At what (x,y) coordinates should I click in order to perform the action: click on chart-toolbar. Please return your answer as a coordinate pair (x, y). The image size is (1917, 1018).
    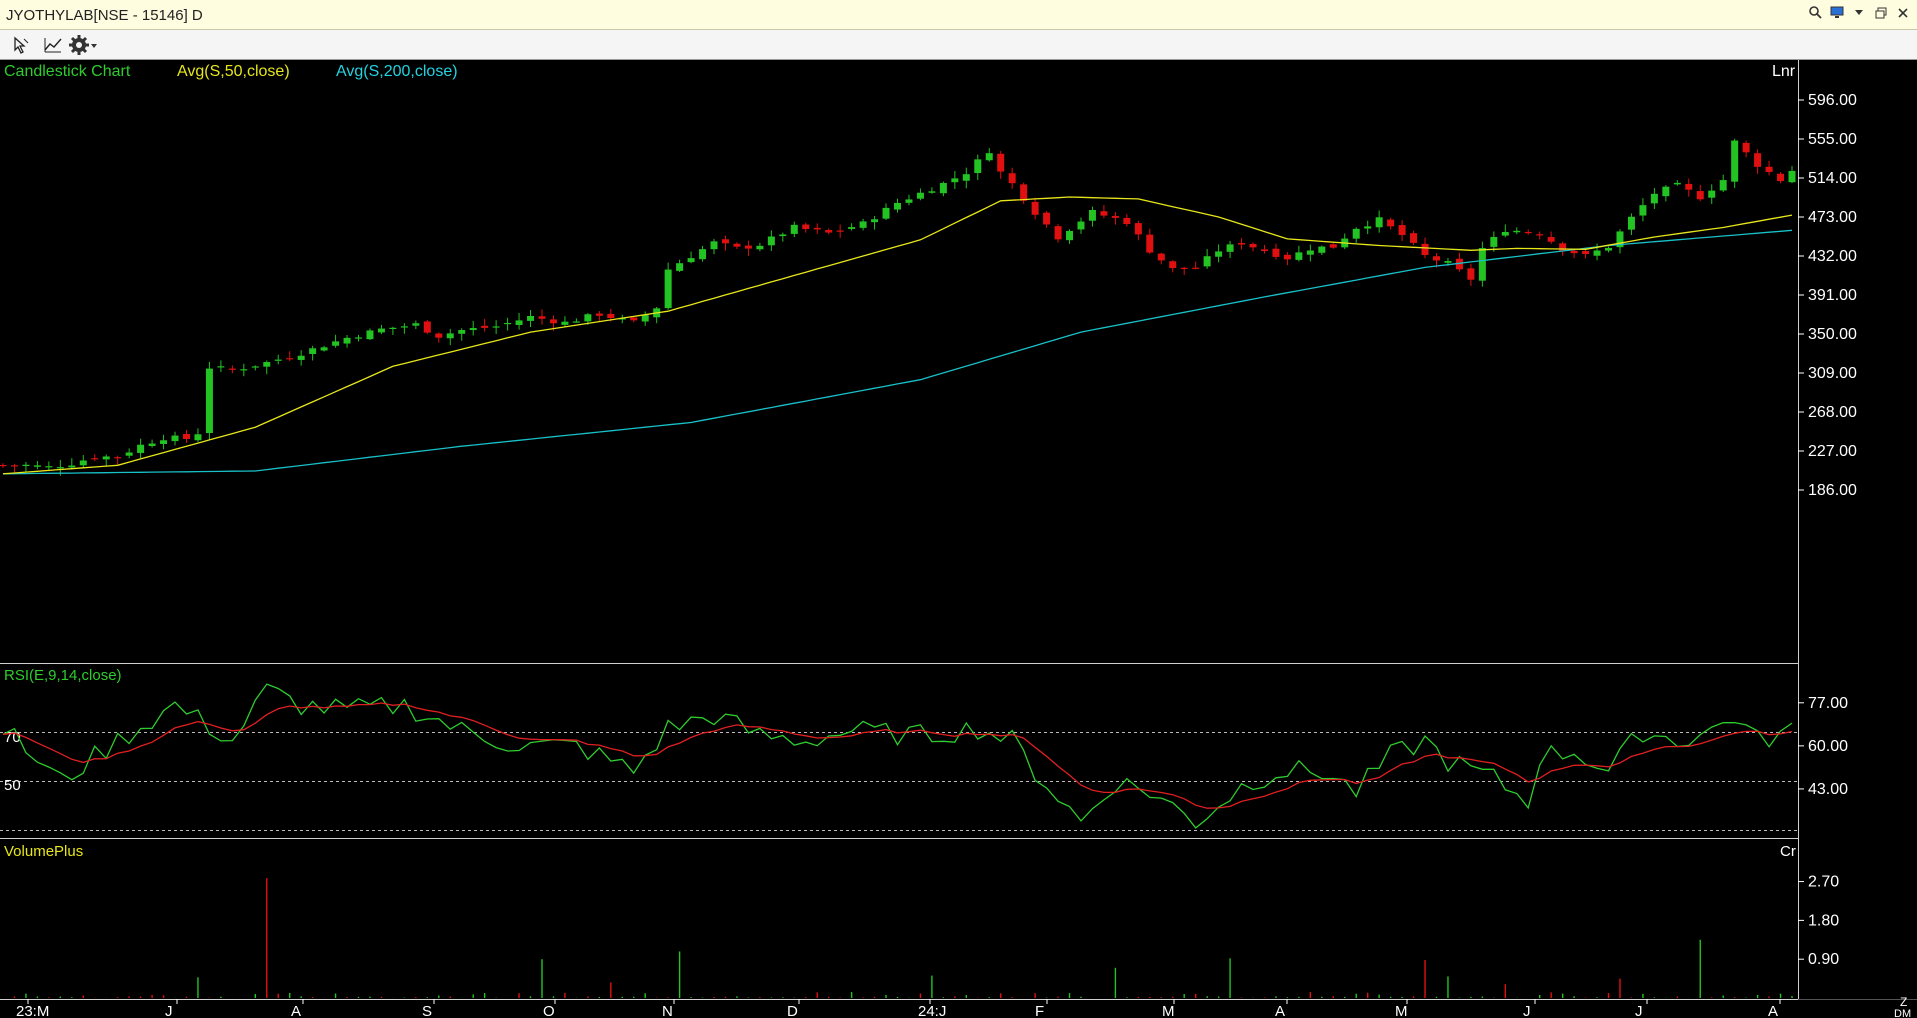
    Looking at the image, I should click on (958, 45).